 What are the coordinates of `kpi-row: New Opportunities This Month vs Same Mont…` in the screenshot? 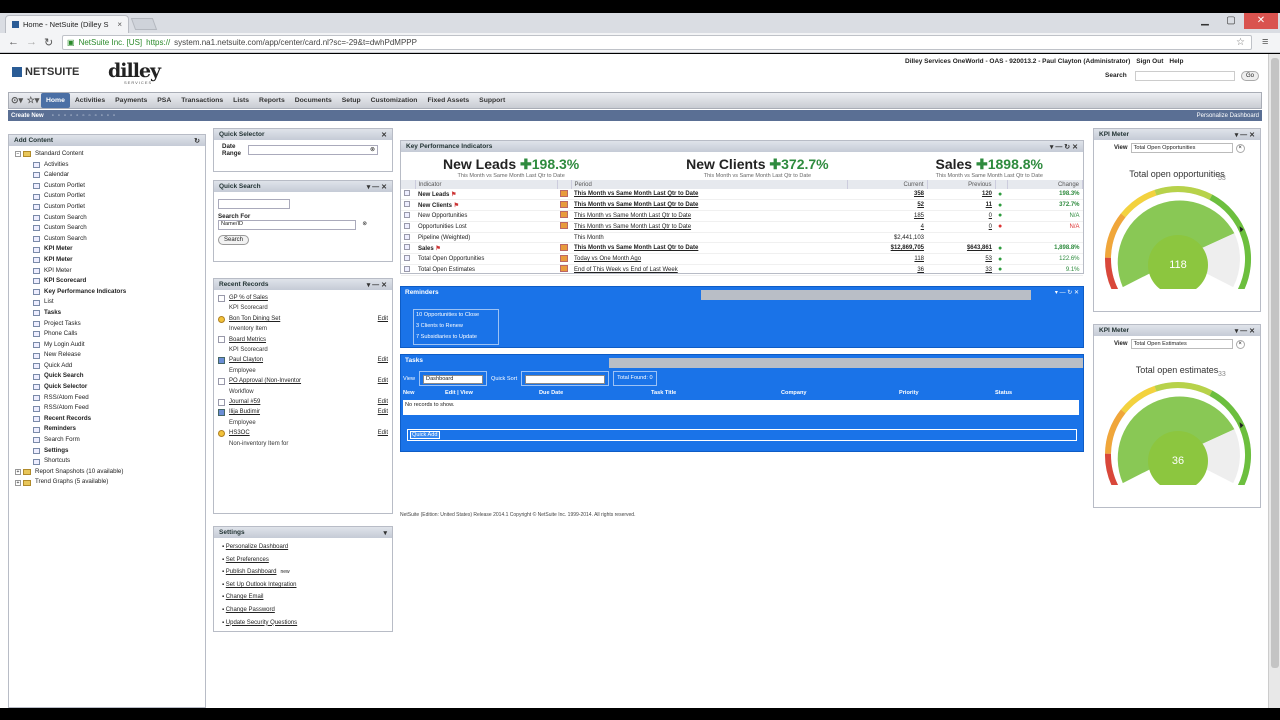 It's located at (742, 216).